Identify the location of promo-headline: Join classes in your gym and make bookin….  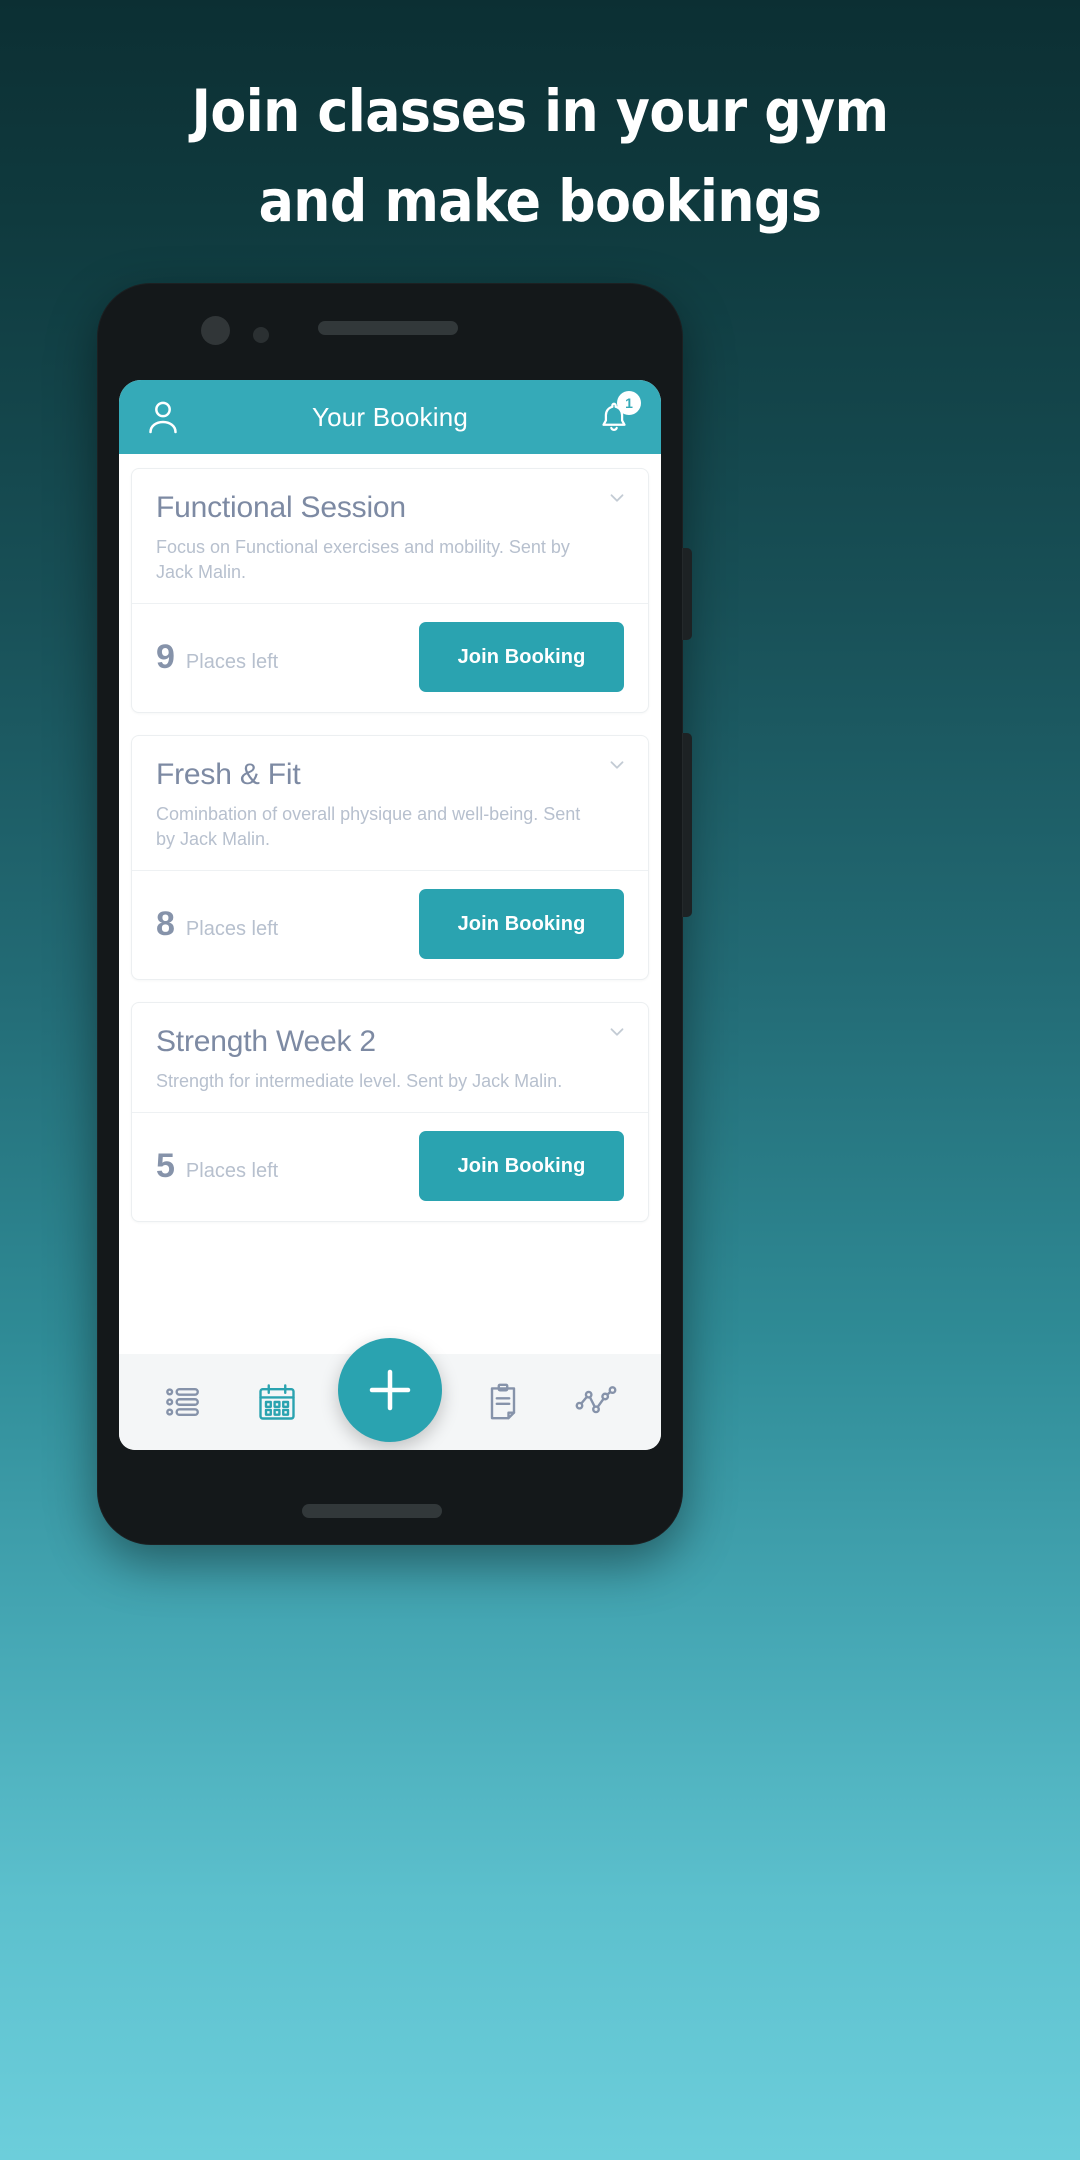
(540, 156).